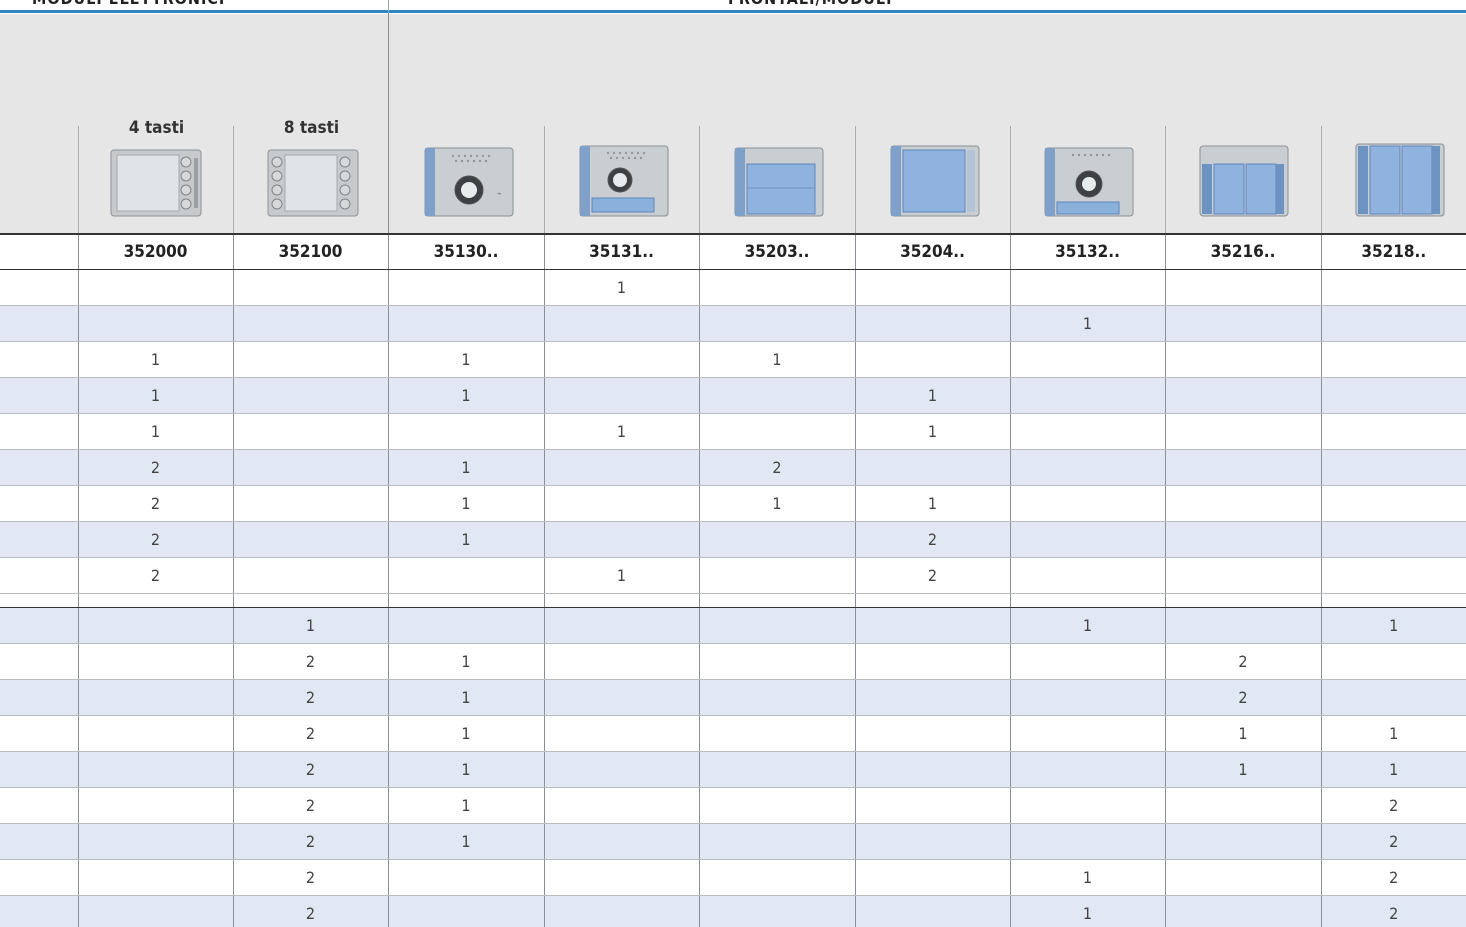  What do you see at coordinates (156, 128) in the screenshot?
I see `four-keys-label: 4 tasti` at bounding box center [156, 128].